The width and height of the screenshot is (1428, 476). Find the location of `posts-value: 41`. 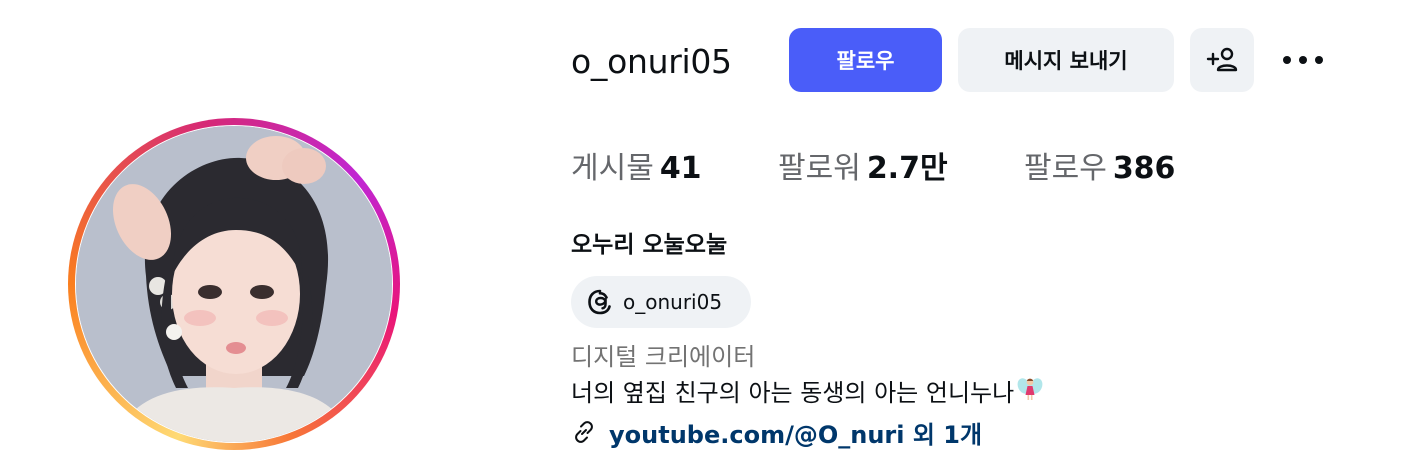

posts-value: 41 is located at coordinates (680, 168).